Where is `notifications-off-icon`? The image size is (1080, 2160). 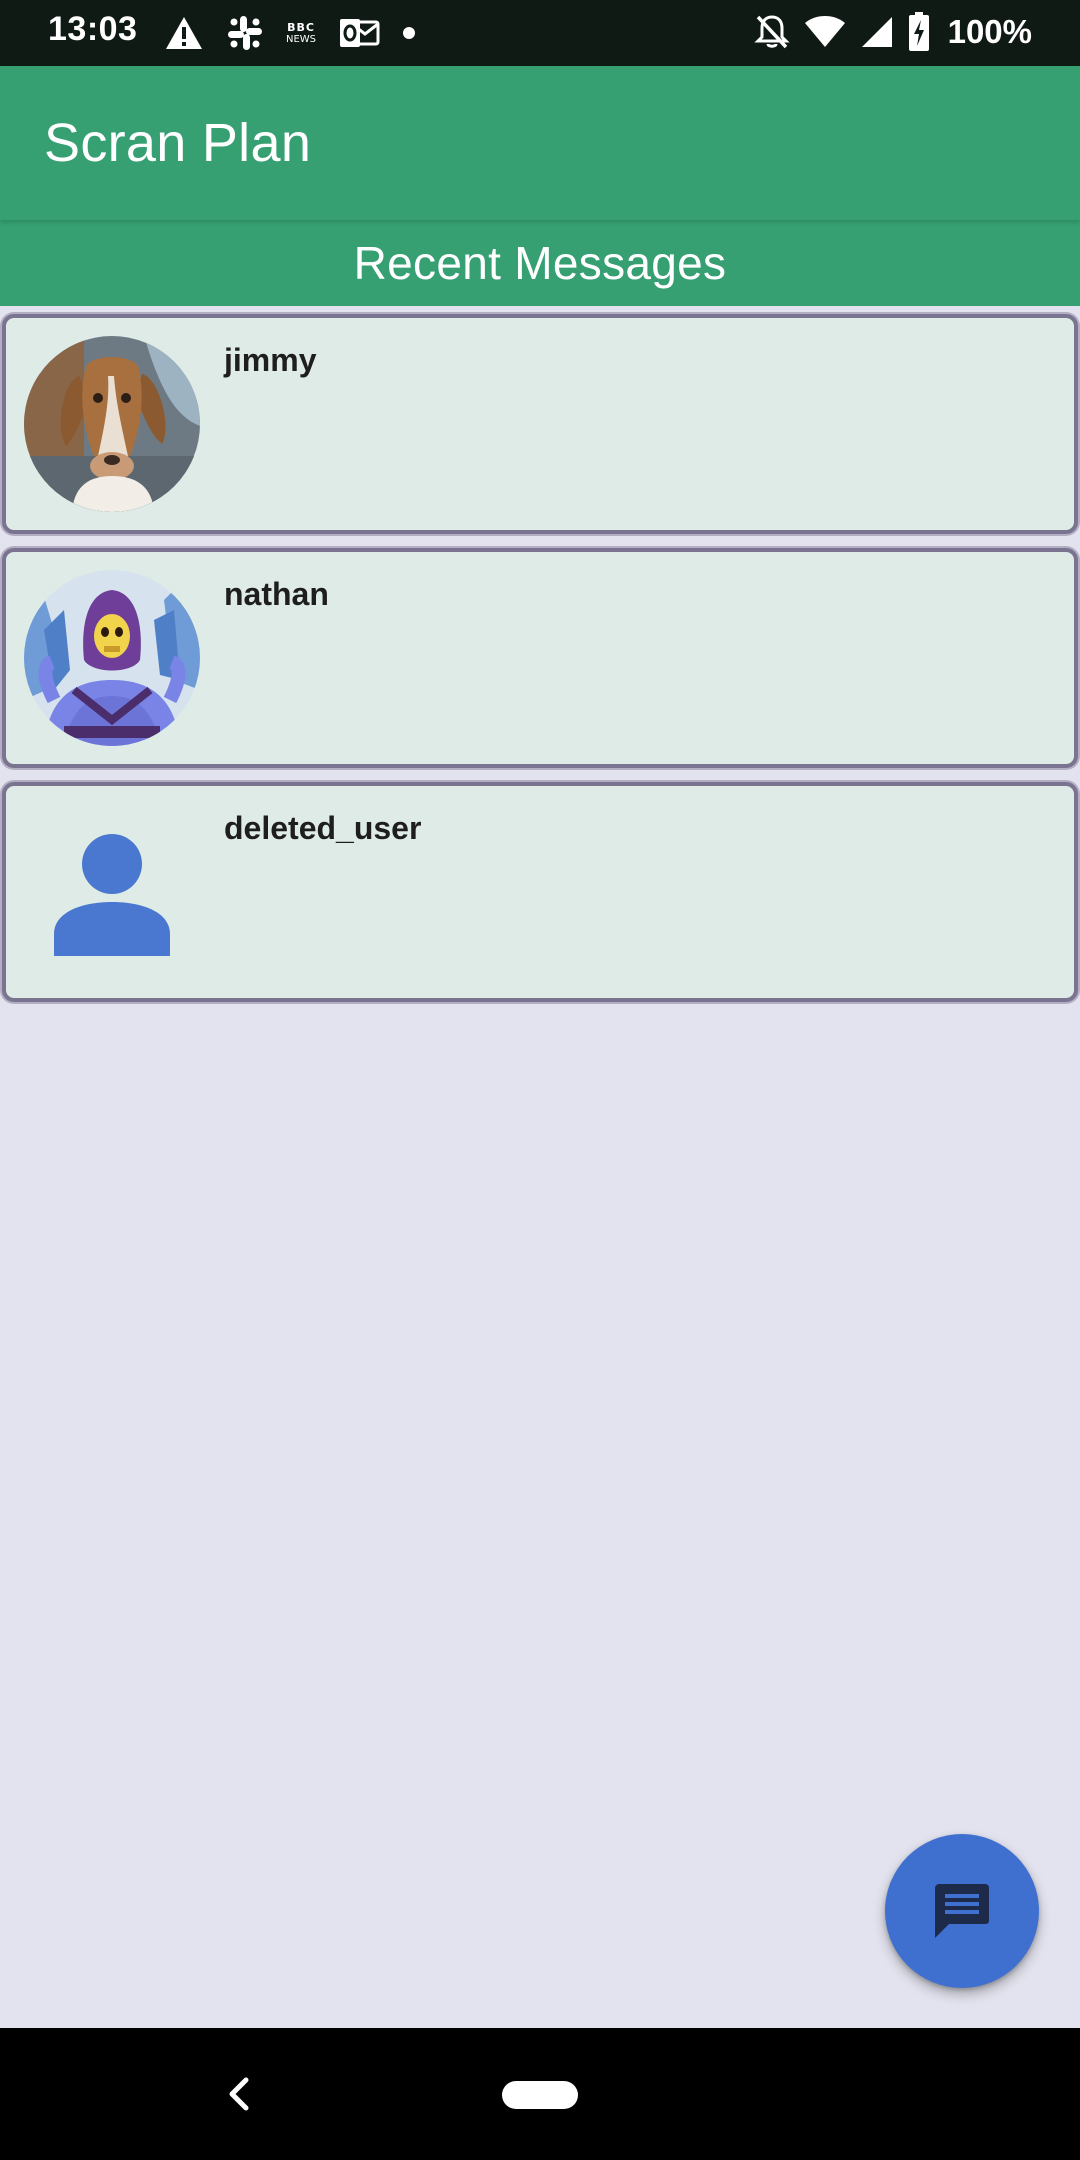
notifications-off-icon is located at coordinates (771, 32).